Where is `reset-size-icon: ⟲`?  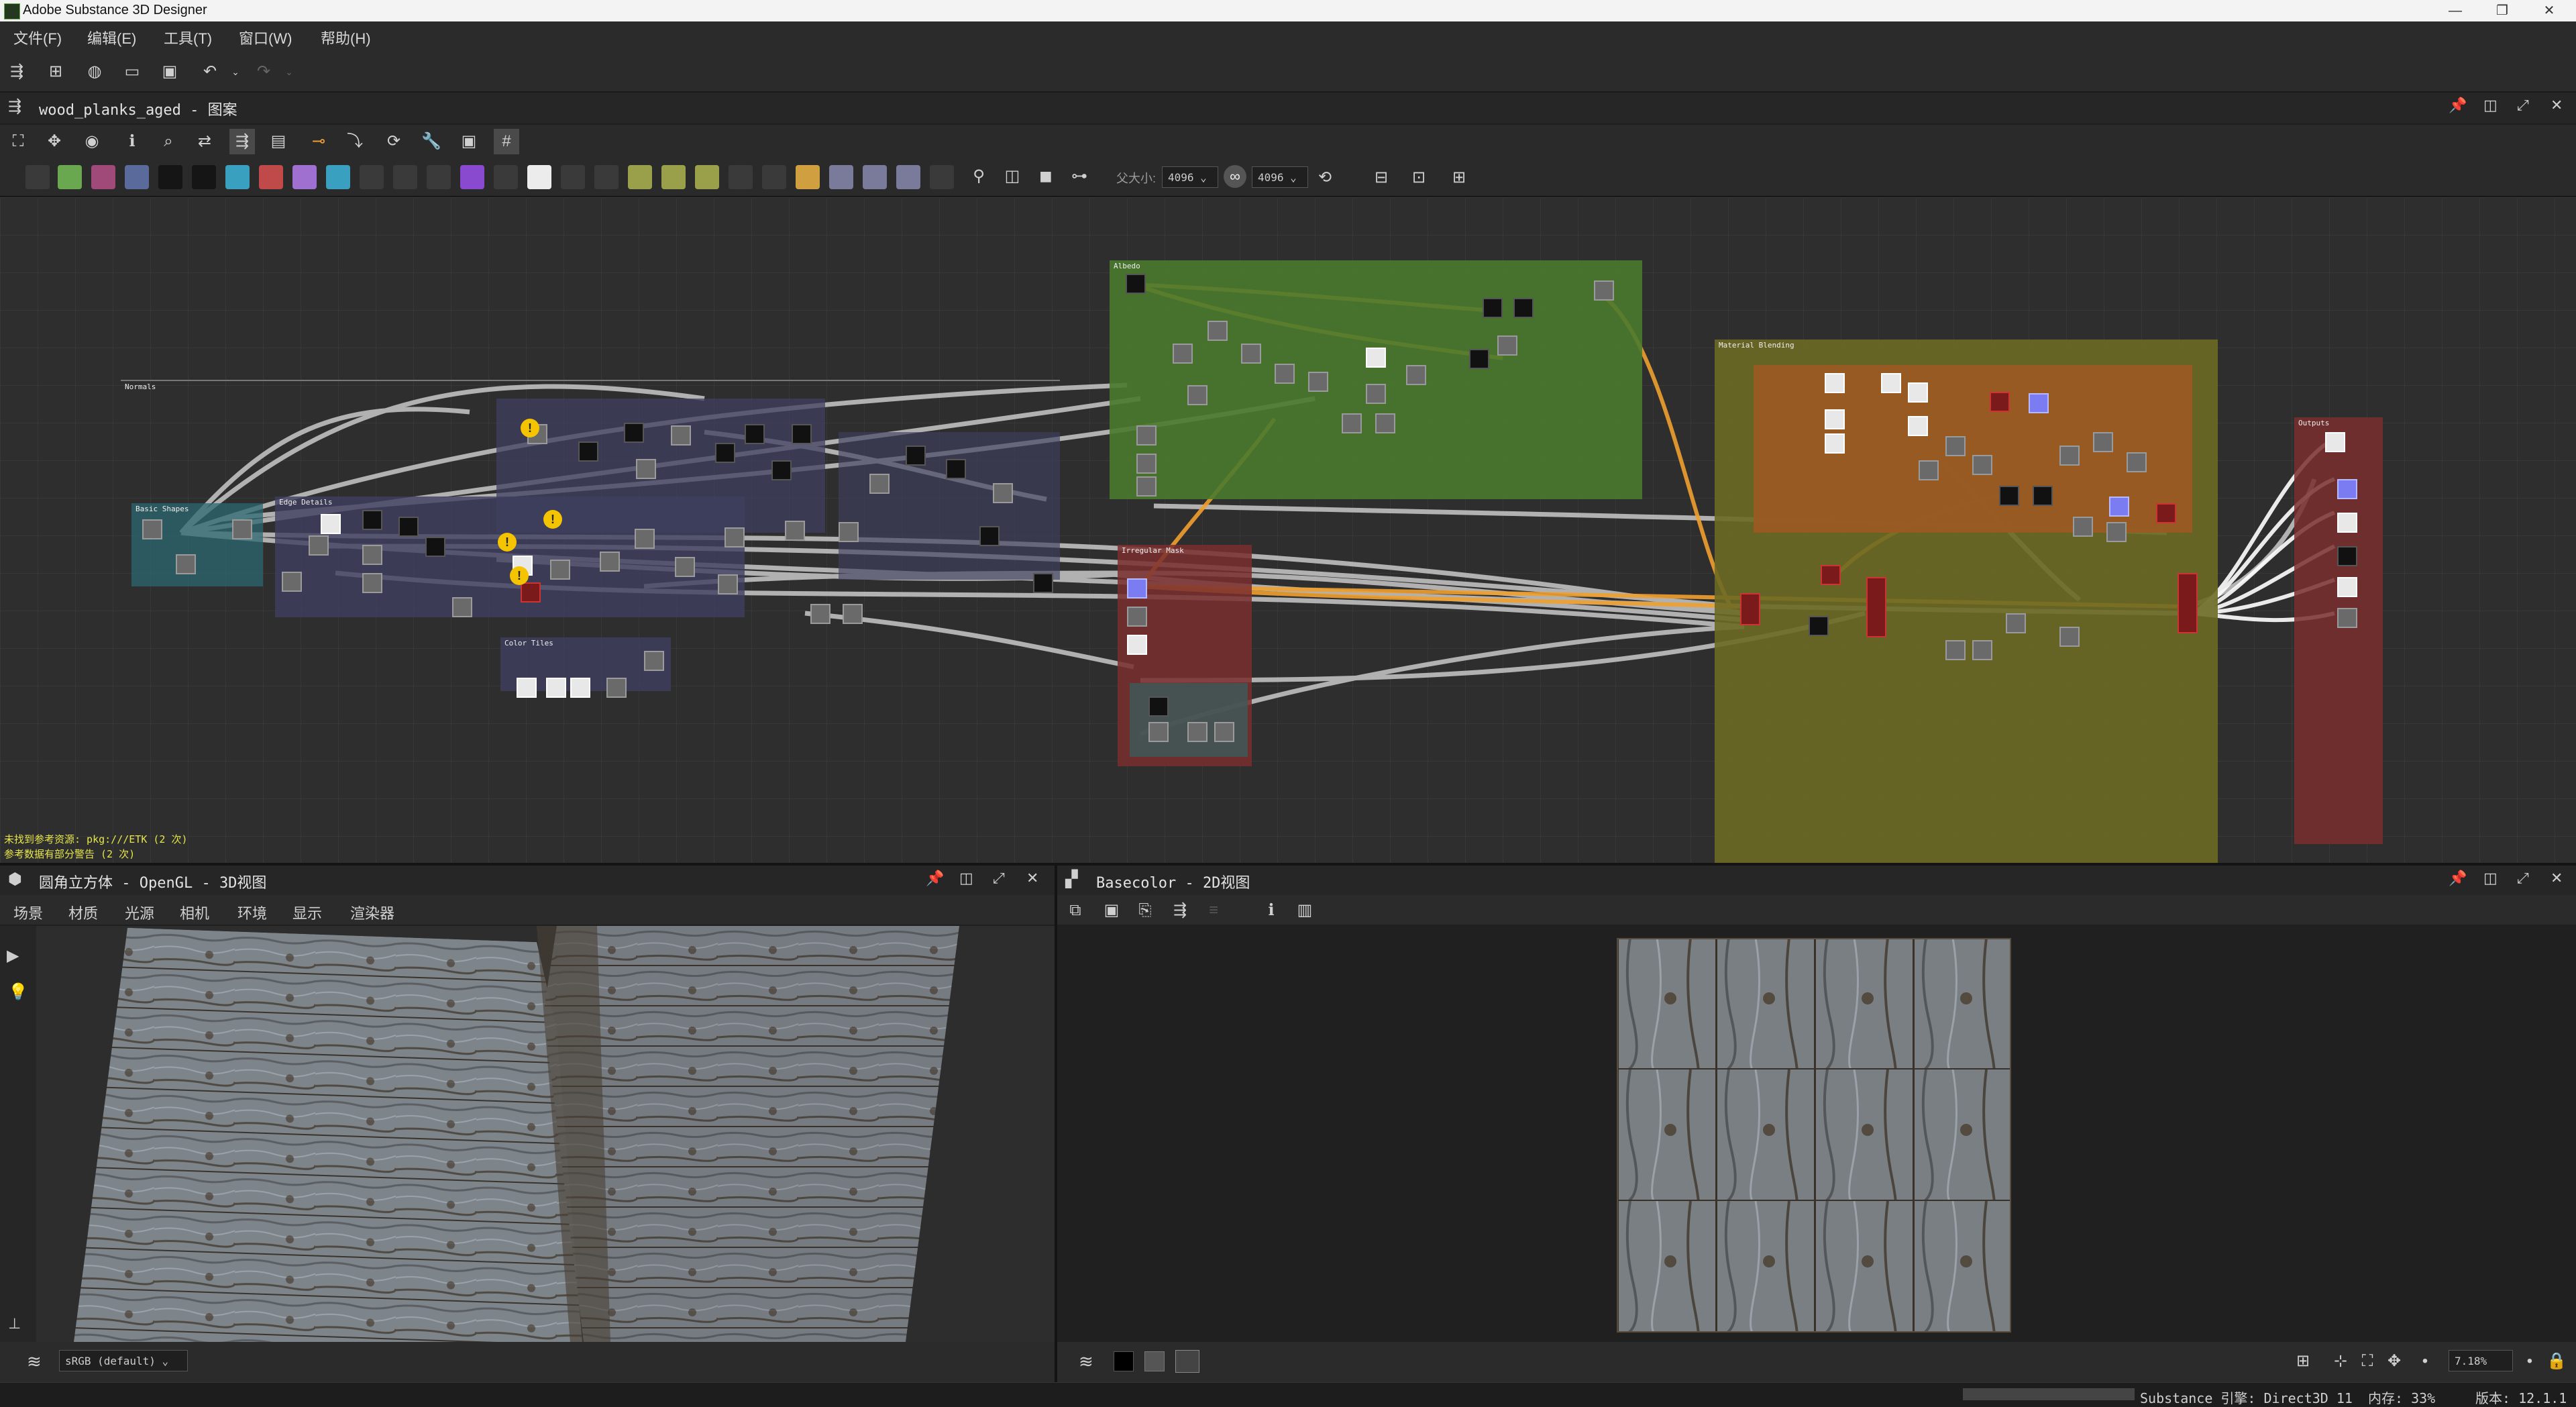 reset-size-icon: ⟲ is located at coordinates (1325, 178).